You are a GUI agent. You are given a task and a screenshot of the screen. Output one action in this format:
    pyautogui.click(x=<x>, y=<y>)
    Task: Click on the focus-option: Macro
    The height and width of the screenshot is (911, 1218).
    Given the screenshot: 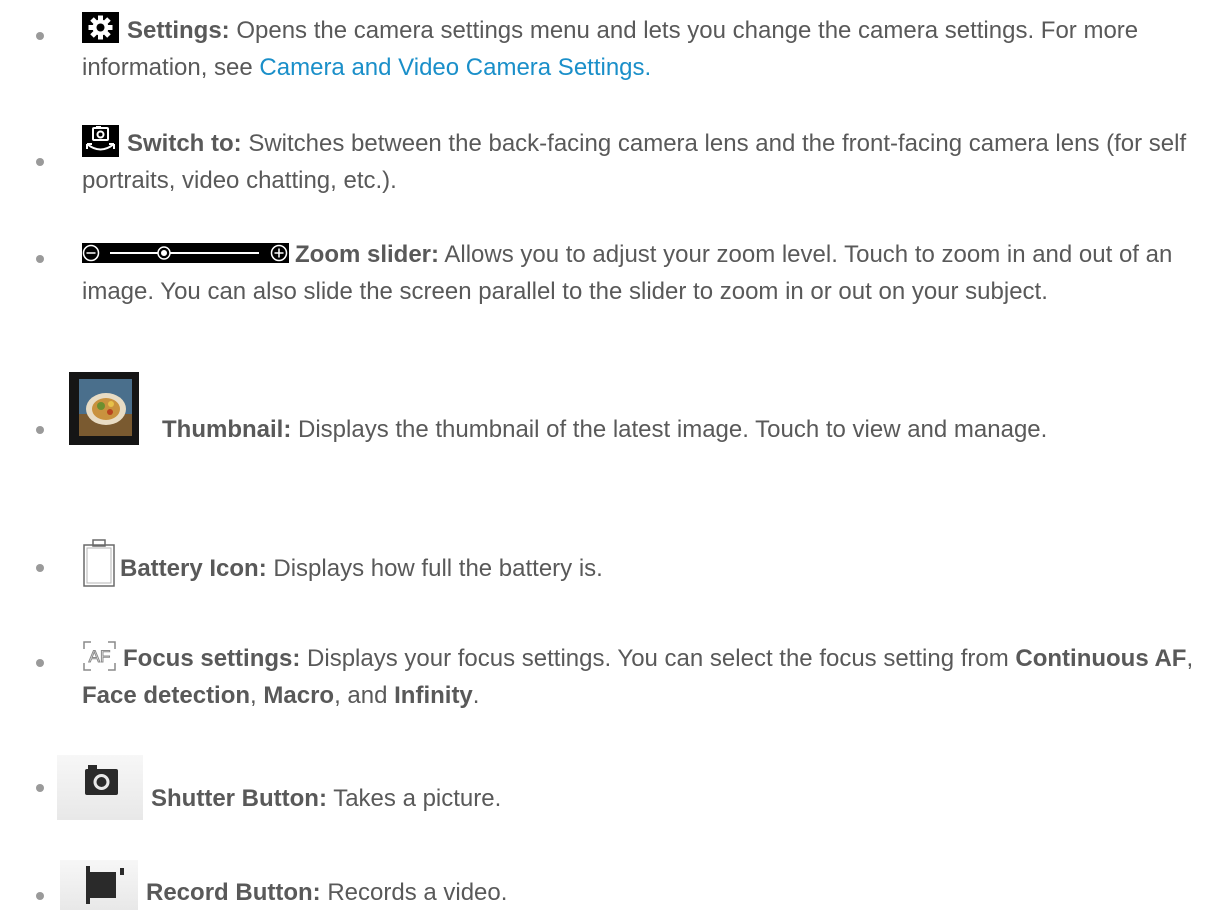 What is the action you would take?
    pyautogui.click(x=299, y=695)
    